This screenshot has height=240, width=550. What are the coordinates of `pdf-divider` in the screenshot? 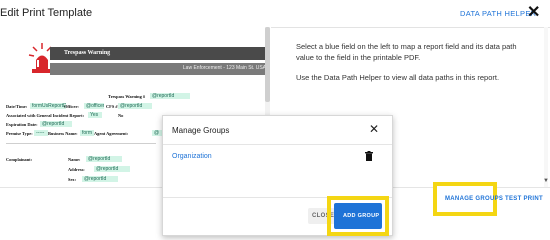 It's located at (81, 143).